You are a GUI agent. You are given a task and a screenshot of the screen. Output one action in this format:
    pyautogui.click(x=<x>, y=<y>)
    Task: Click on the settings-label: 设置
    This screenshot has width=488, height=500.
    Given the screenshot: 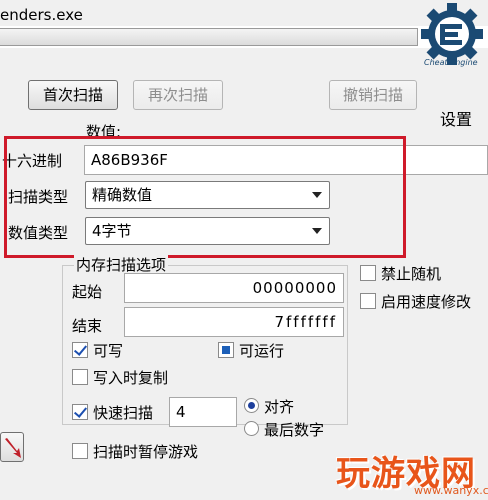 What is the action you would take?
    pyautogui.click(x=456, y=118)
    